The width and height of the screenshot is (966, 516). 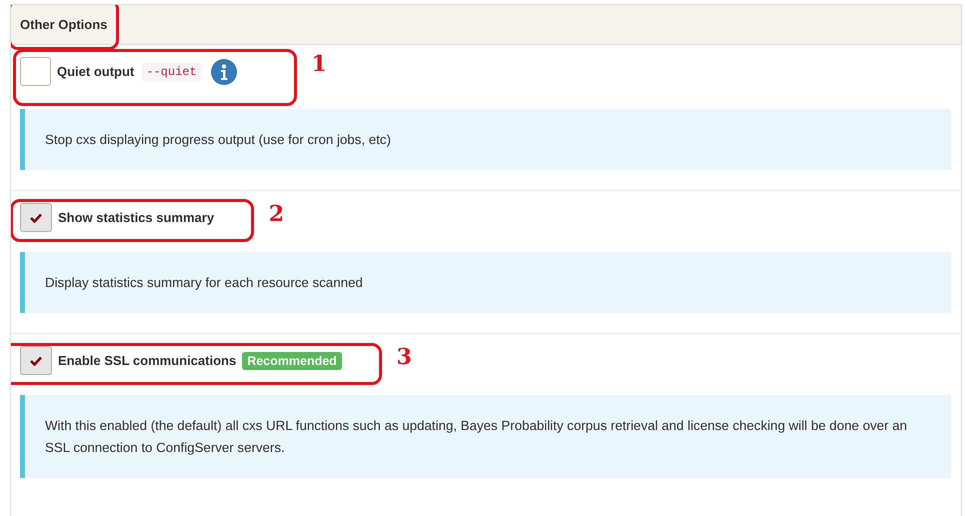 I want to click on annotation-number: 2, so click(x=276, y=214).